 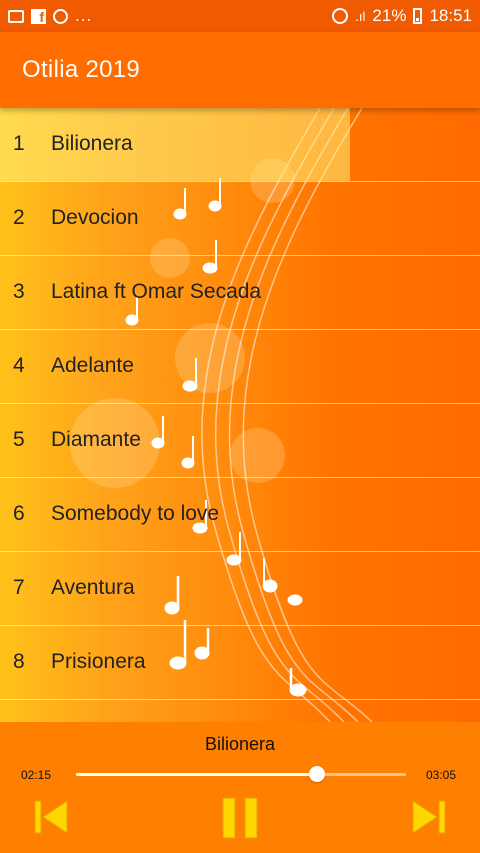 What do you see at coordinates (240, 441) in the screenshot?
I see `song-row-5: 5 Diamante` at bounding box center [240, 441].